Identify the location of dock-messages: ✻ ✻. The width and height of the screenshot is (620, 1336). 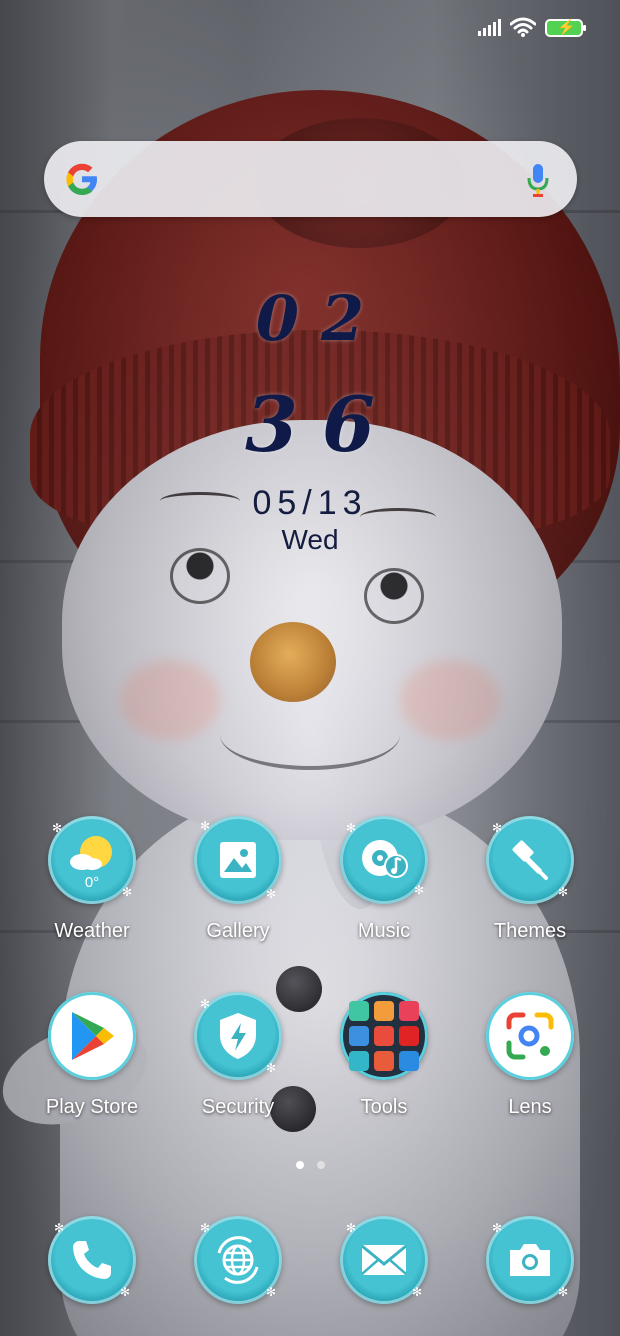
(384, 1260).